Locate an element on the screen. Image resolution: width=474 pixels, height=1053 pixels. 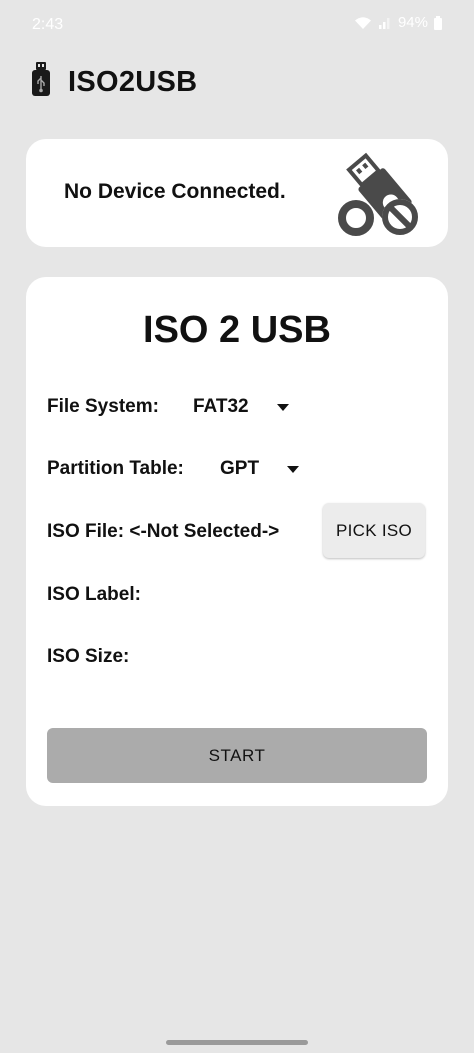
partition-table-dropdown: GPT is located at coordinates (260, 469).